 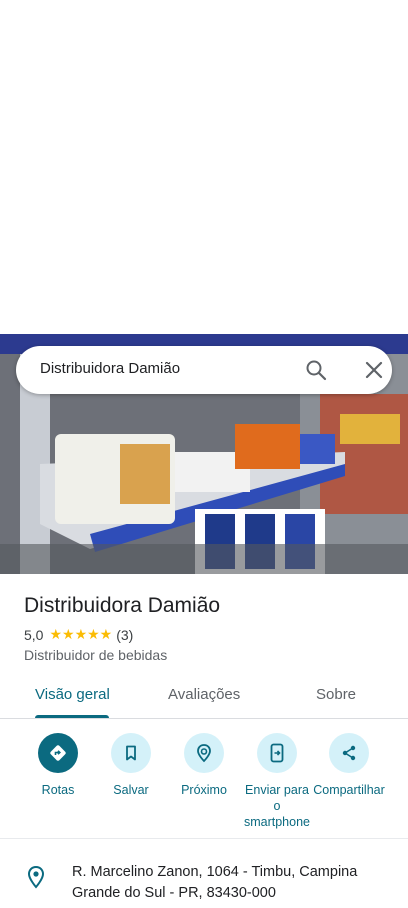 What do you see at coordinates (277, 753) in the screenshot?
I see `send-to-phone-icon` at bounding box center [277, 753].